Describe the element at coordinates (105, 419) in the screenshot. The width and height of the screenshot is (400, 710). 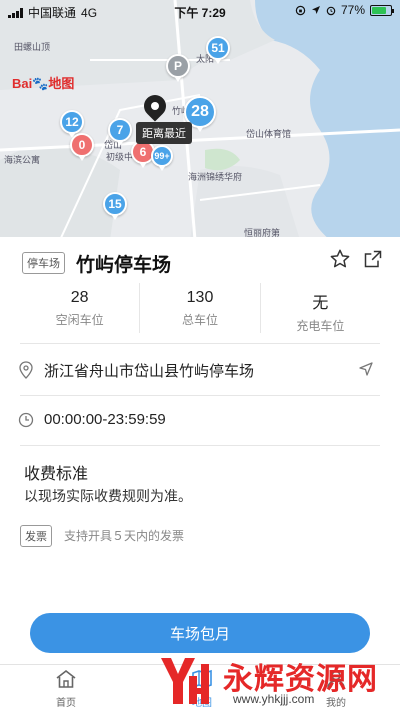
I see `business-hours: 00:00:00-23:59:59` at that location.